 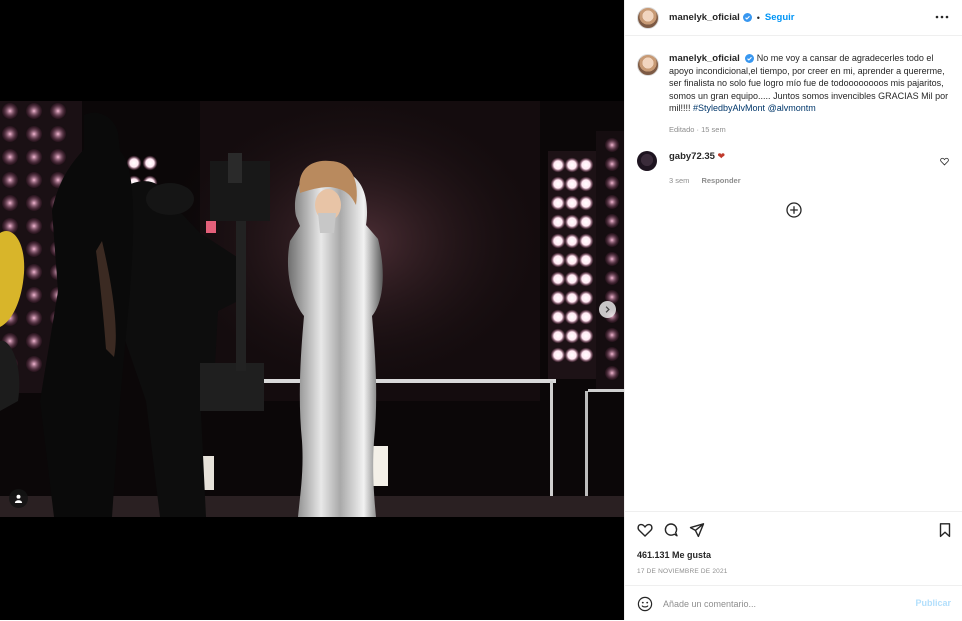 I want to click on publish-button: Publicar, so click(x=933, y=603).